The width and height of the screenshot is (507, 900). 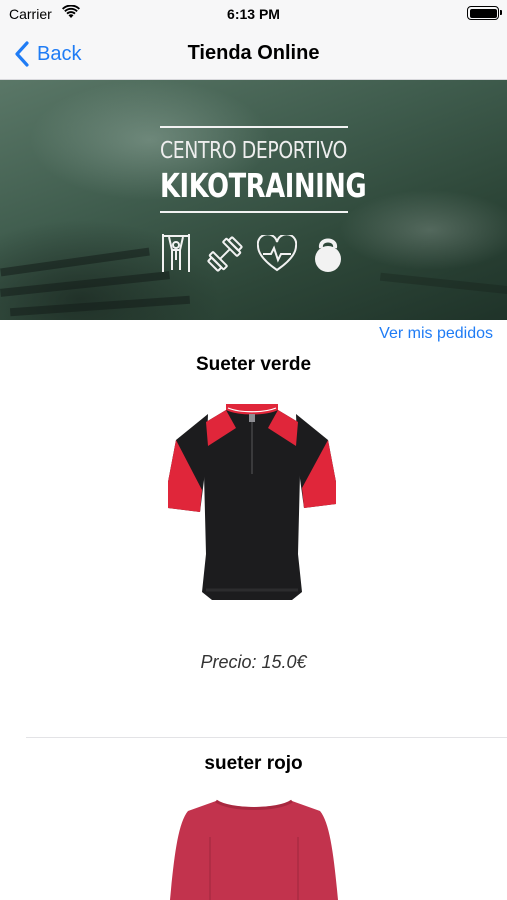 I want to click on battery-icon, so click(x=484, y=13).